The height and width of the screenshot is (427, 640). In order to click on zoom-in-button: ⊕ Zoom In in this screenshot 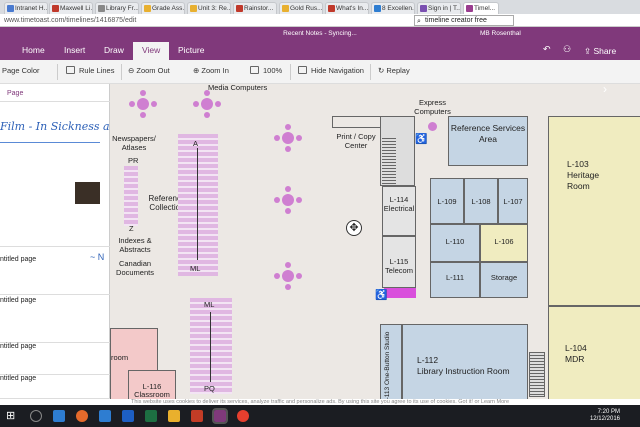, I will do `click(211, 70)`.